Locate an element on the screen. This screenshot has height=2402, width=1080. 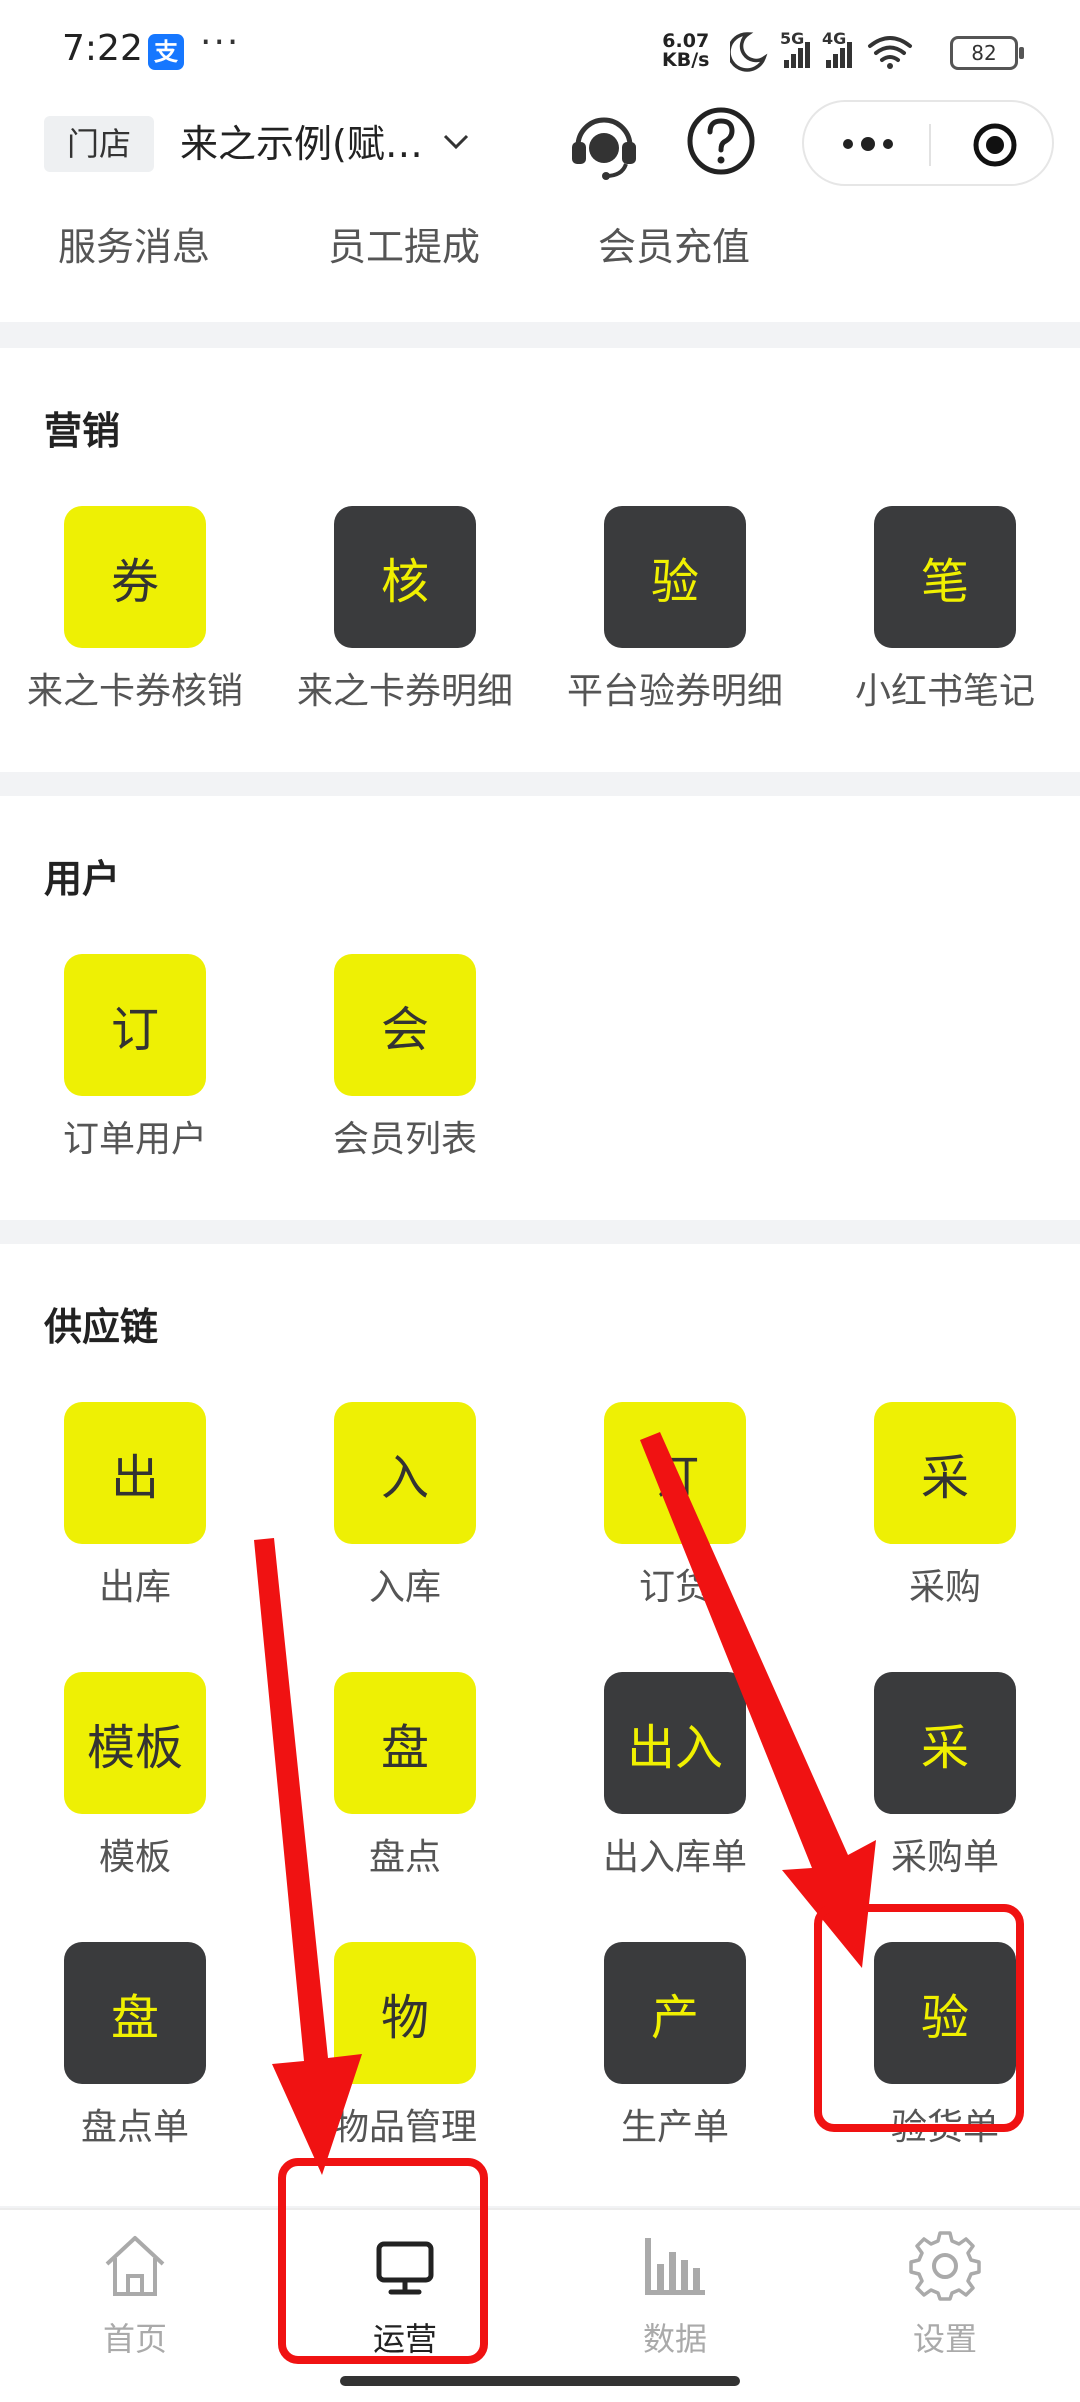
tile-coupon-detail: 核 来之卡券明细 is located at coordinates (405, 610).